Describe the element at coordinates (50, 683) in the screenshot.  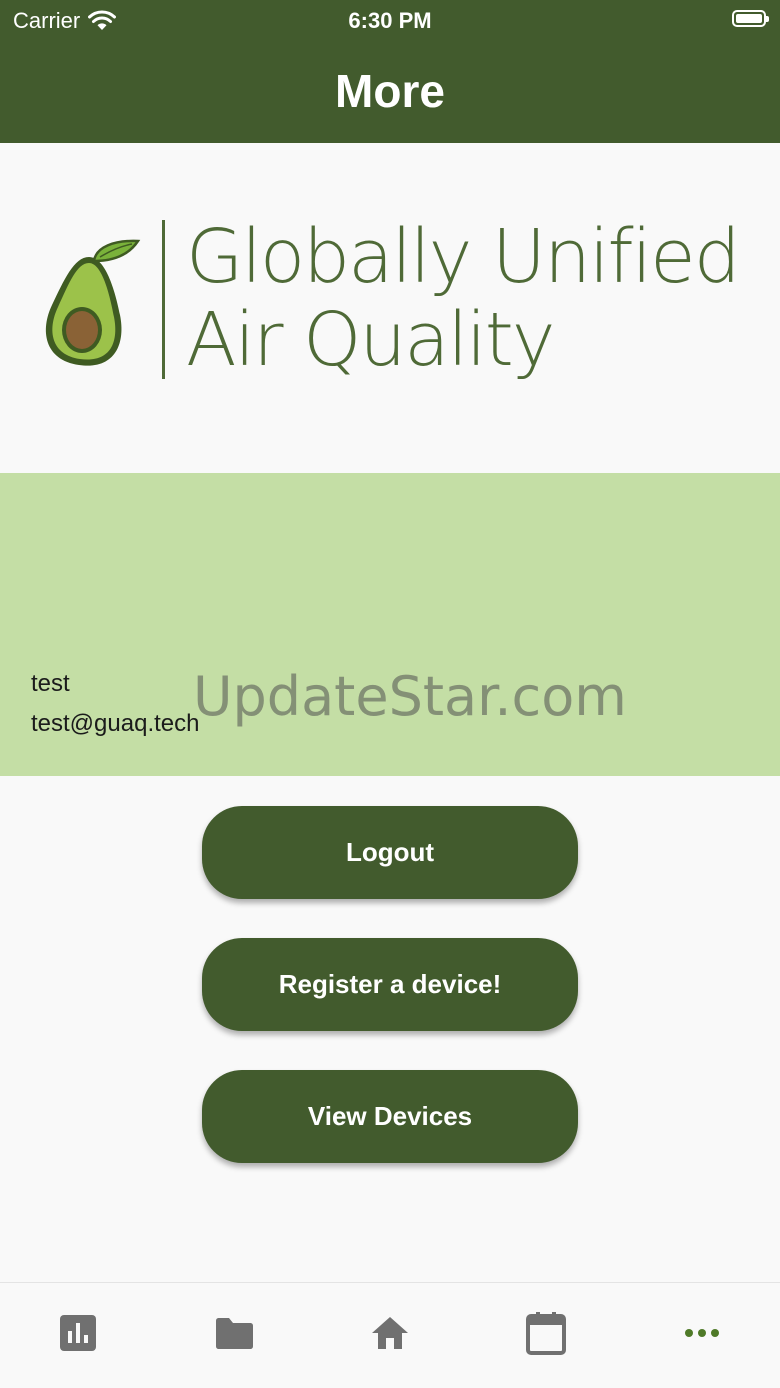
I see `user-name: test` at that location.